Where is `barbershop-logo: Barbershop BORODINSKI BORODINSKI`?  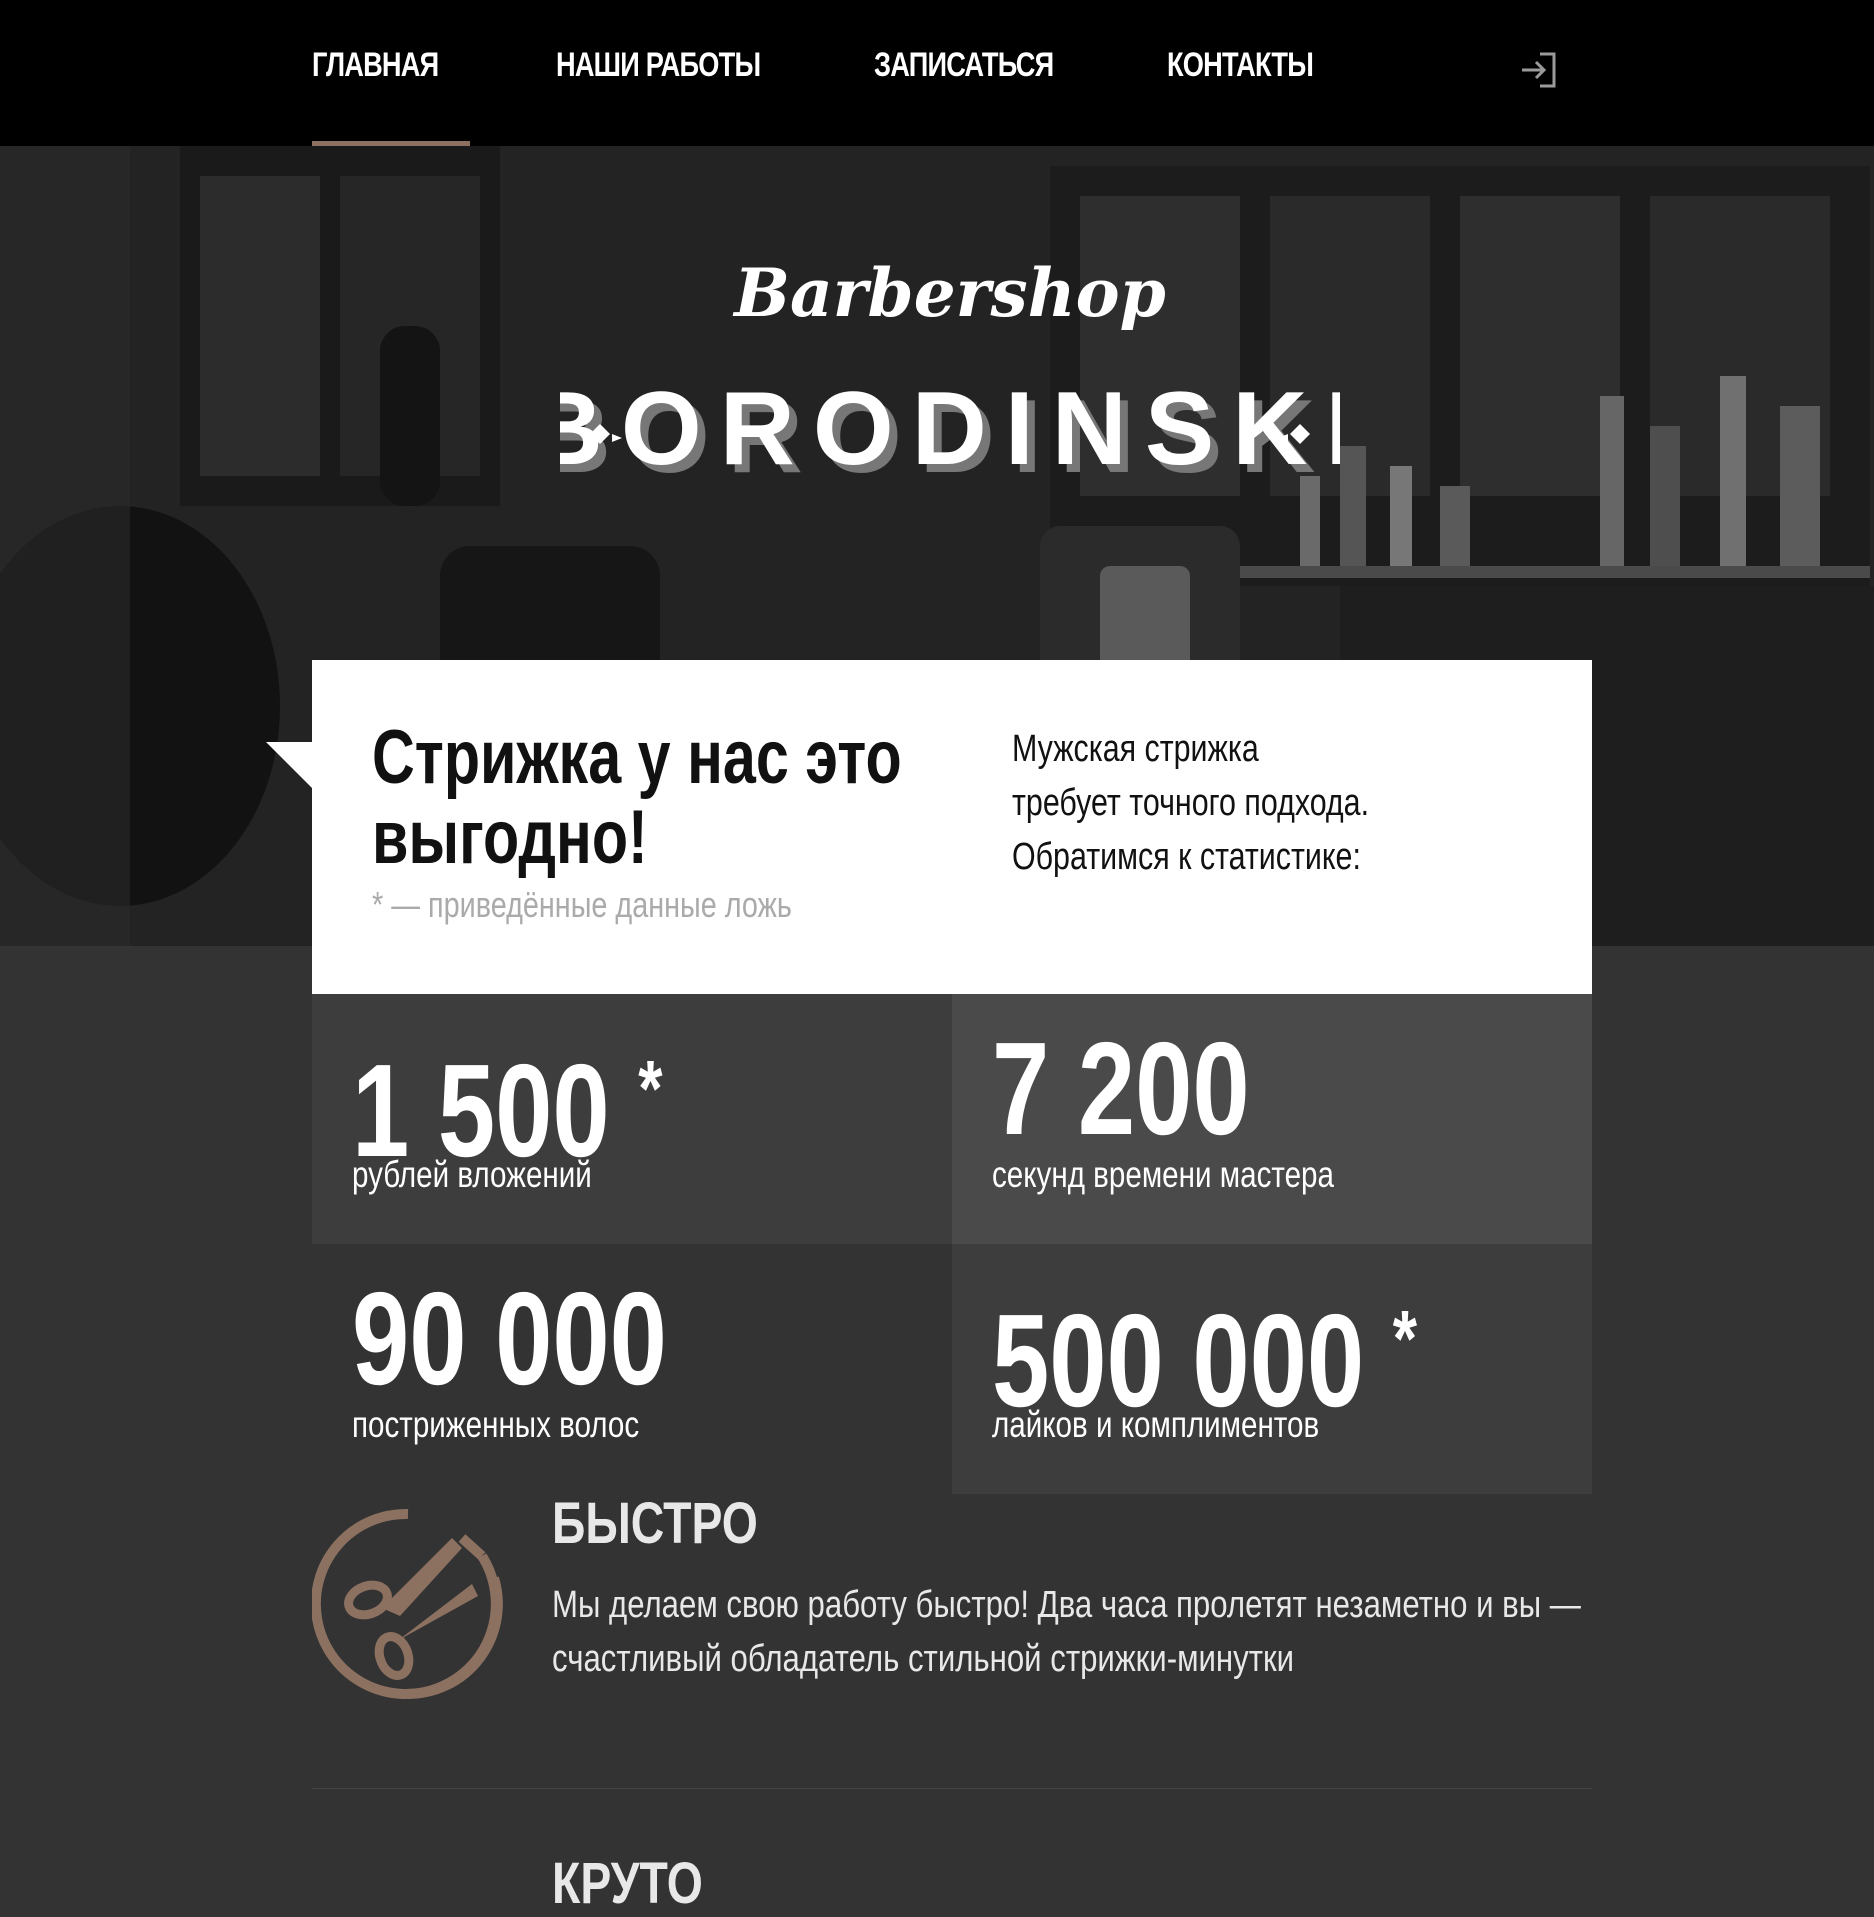 barbershop-logo: Barbershop BORODINSKI BORODINSKI is located at coordinates (950, 374).